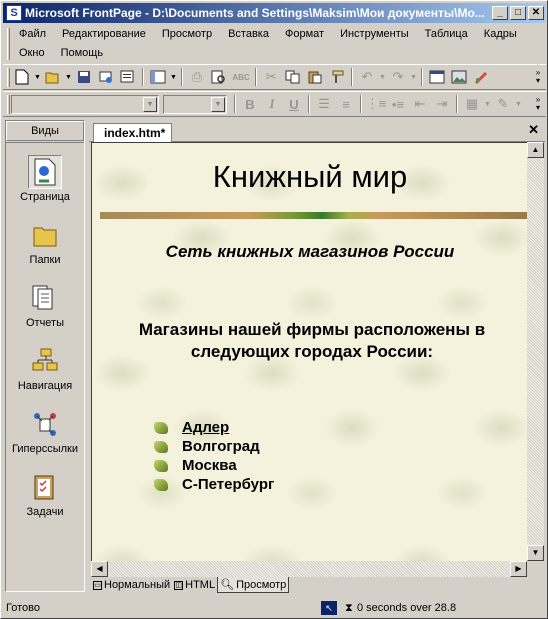 Image resolution: width=548 pixels, height=619 pixels. I want to click on cut-icon: ✂, so click(271, 77).